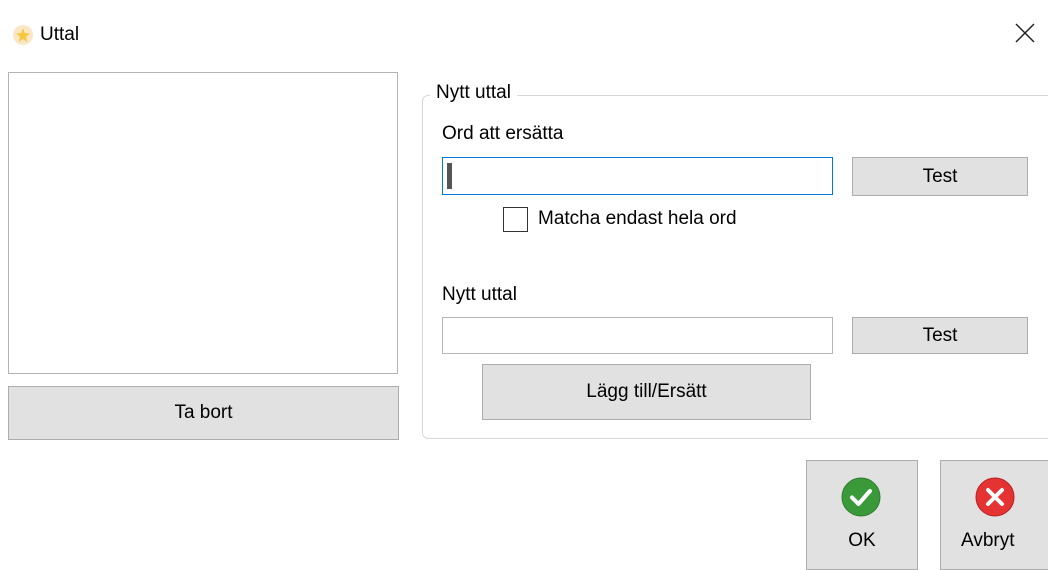  Describe the element at coordinates (524, 34) in the screenshot. I see `title-bar: Uttal` at that location.